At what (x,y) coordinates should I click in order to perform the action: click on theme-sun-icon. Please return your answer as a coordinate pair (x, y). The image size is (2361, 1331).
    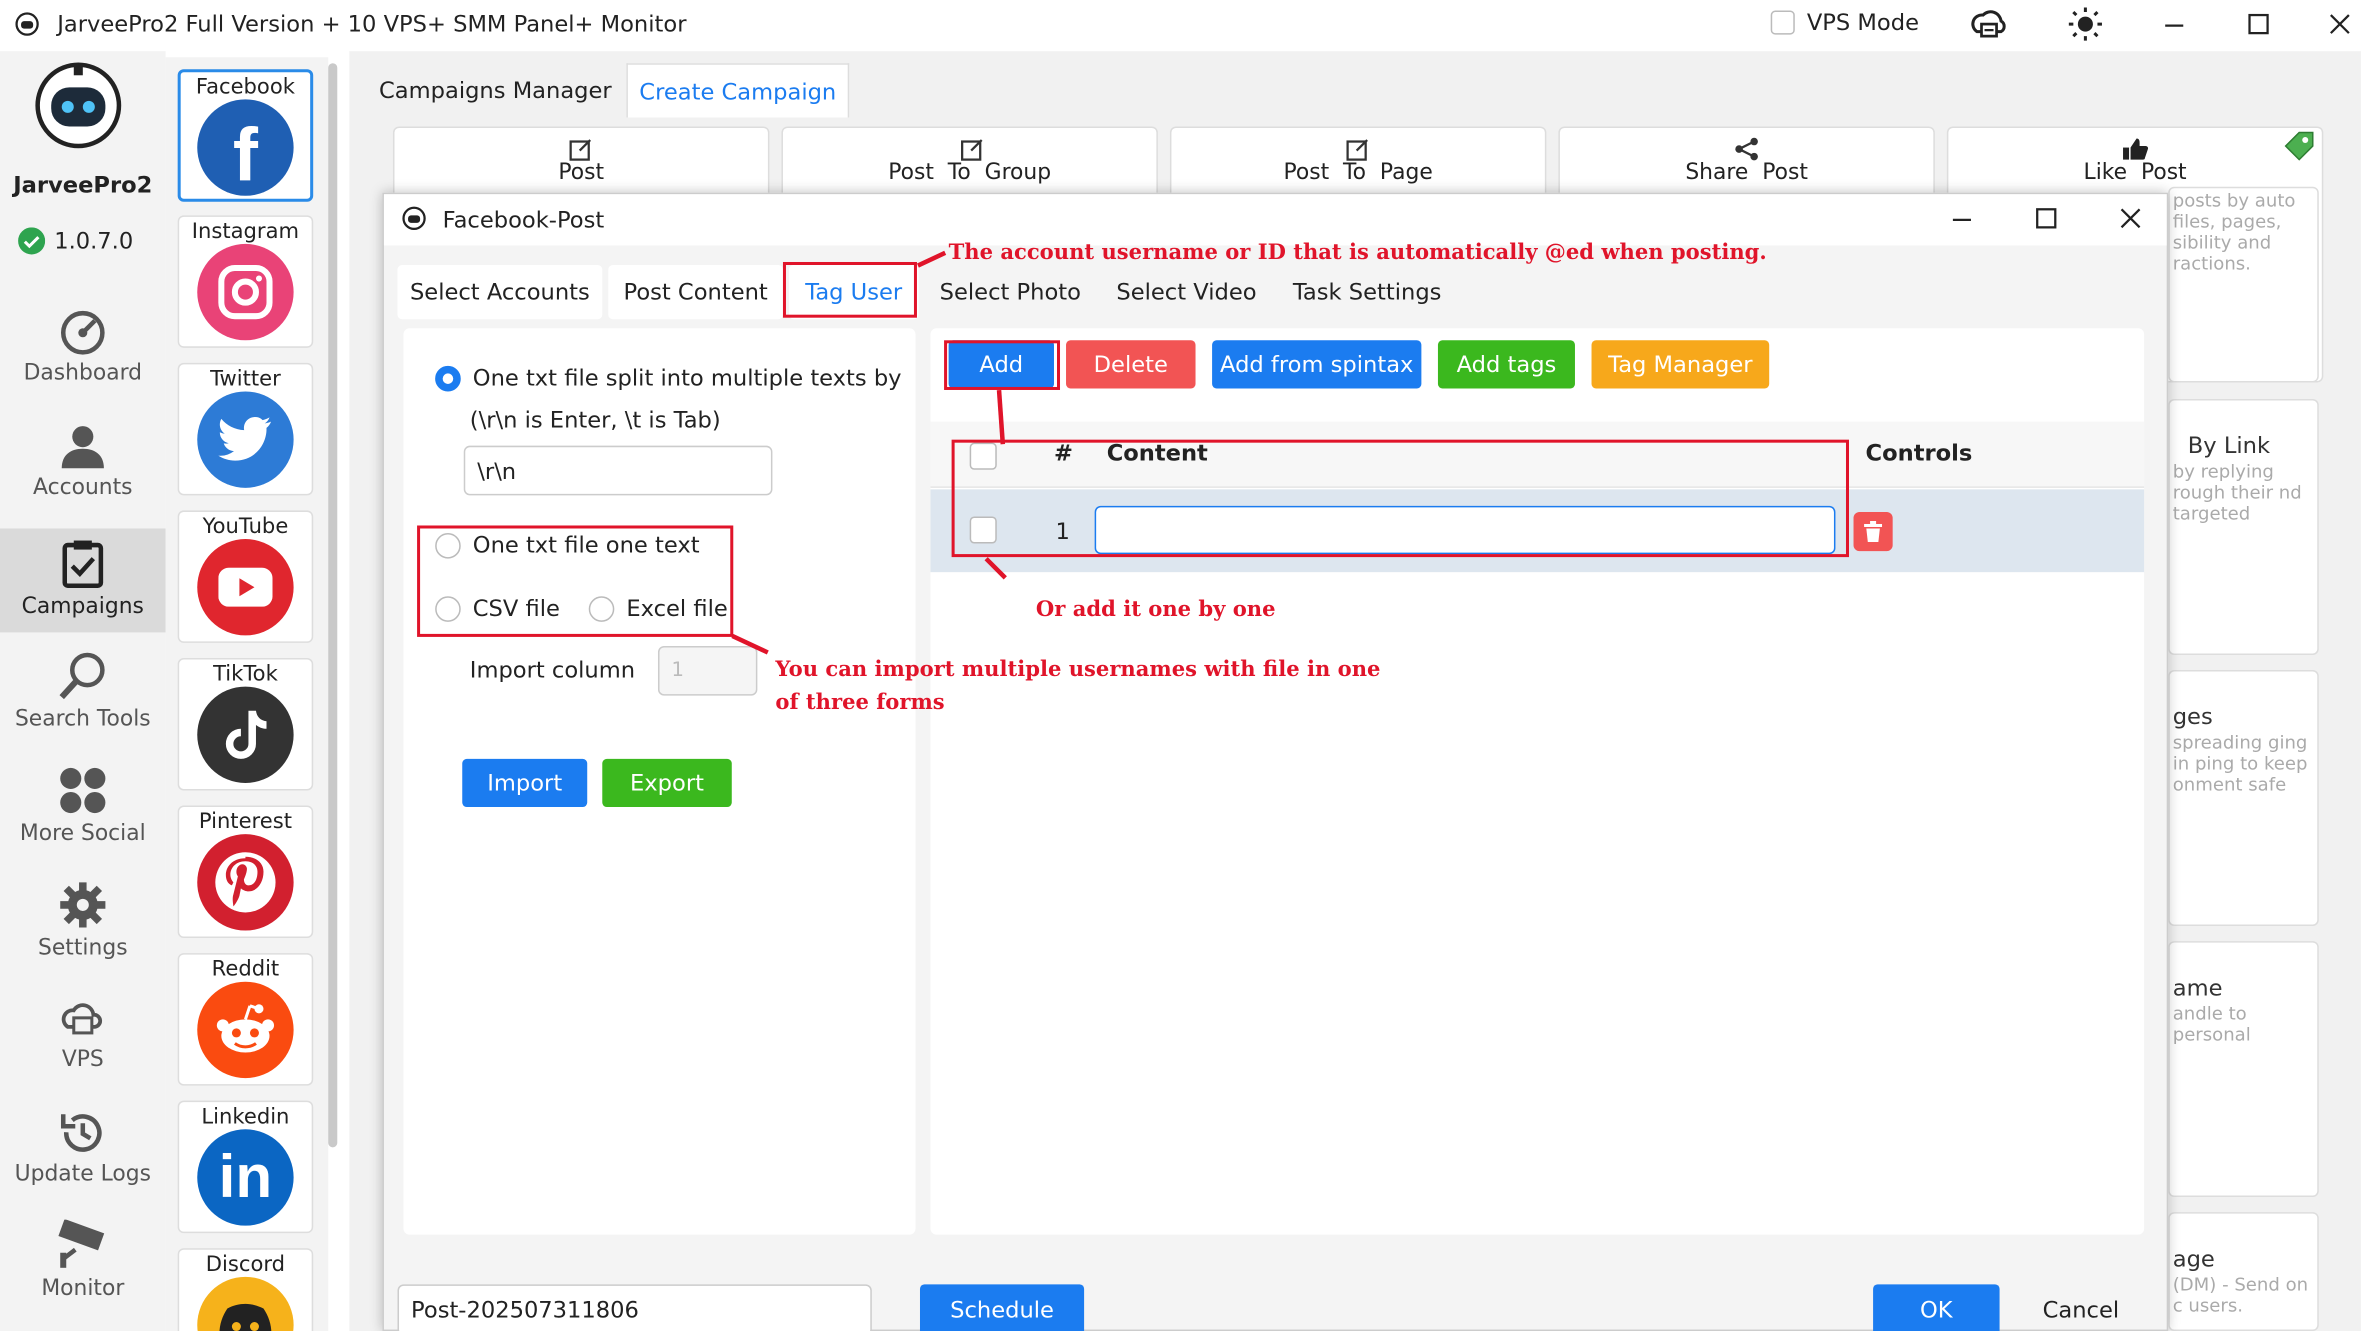
    Looking at the image, I should click on (2085, 24).